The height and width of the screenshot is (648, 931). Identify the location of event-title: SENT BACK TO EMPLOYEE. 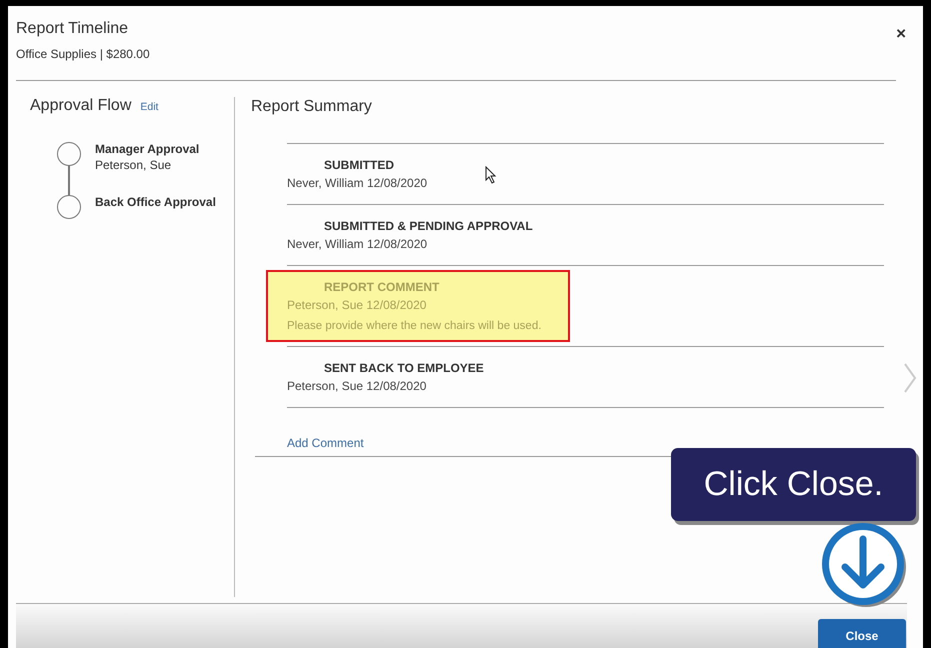
(404, 368).